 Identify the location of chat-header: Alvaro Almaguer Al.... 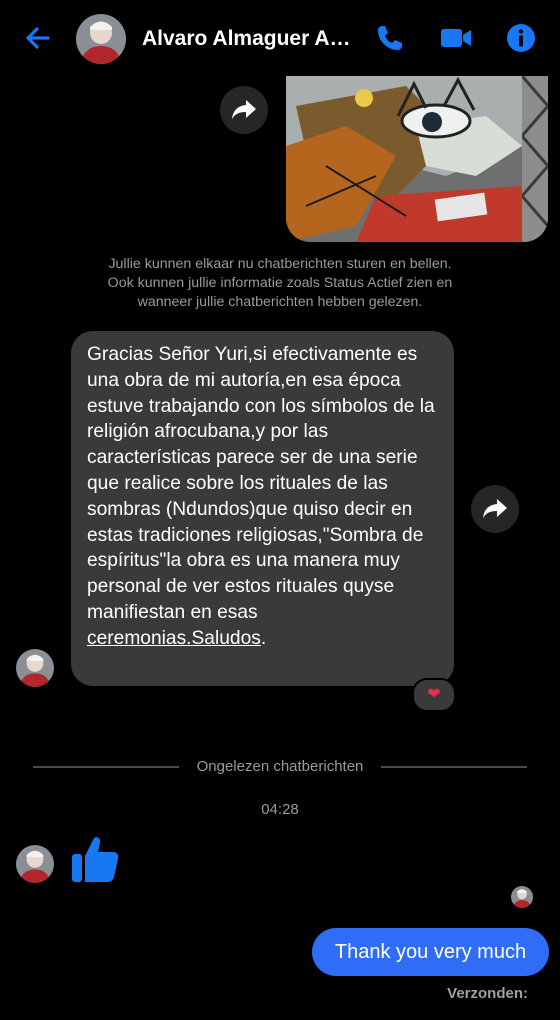
(280, 38).